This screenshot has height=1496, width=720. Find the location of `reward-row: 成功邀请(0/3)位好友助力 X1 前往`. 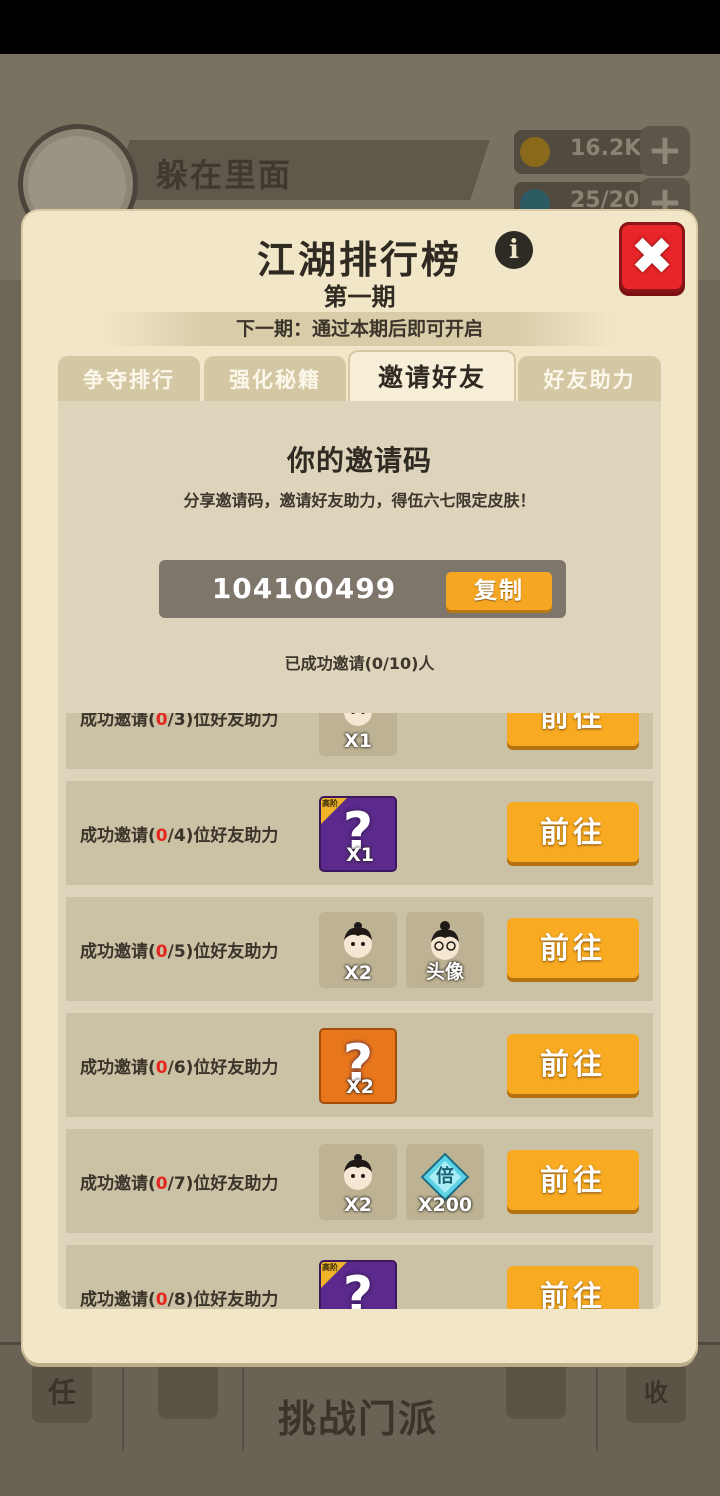

reward-row: 成功邀请(0/3)位好友助力 X1 前往 is located at coordinates (359, 741).